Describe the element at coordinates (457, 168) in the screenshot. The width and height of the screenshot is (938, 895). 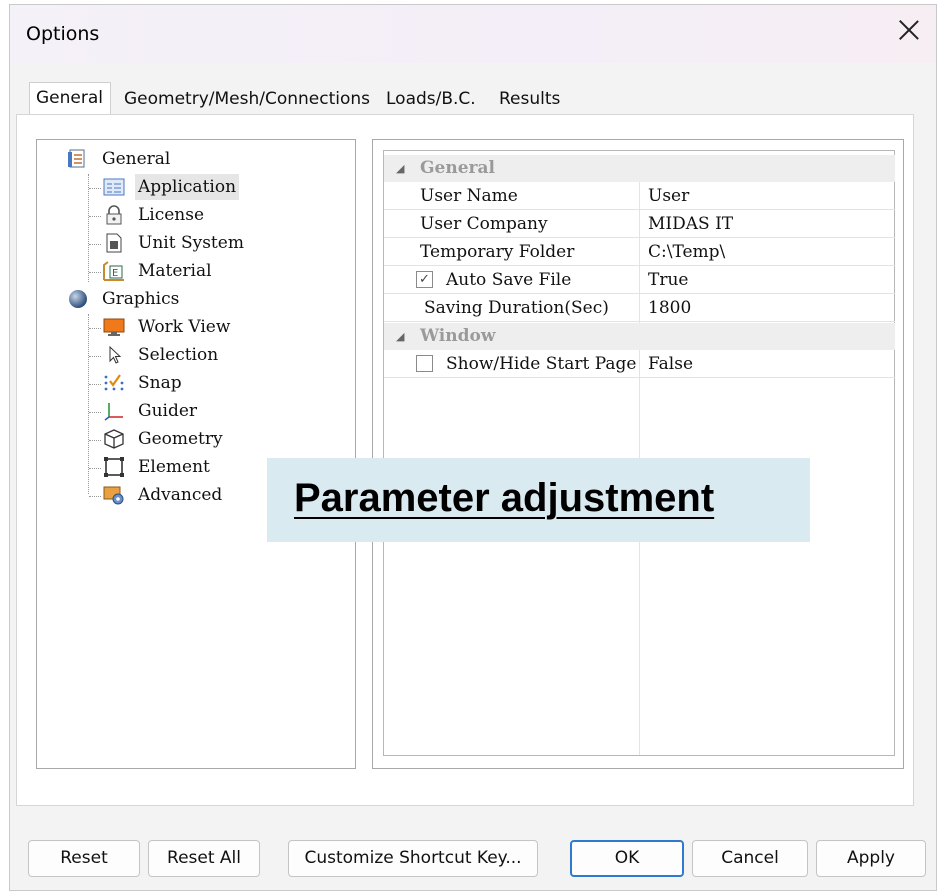
I see `category-label: General` at that location.